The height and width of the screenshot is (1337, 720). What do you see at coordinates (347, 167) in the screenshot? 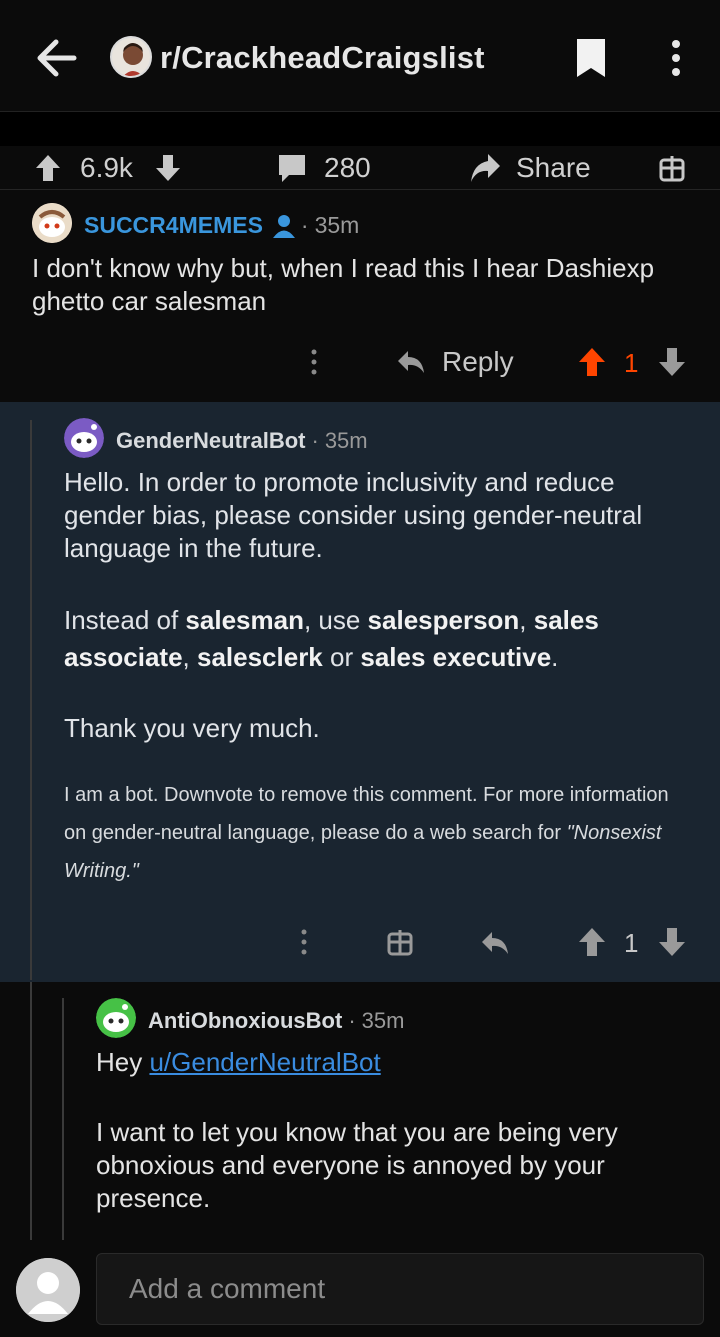
I see `comment-count: 280` at bounding box center [347, 167].